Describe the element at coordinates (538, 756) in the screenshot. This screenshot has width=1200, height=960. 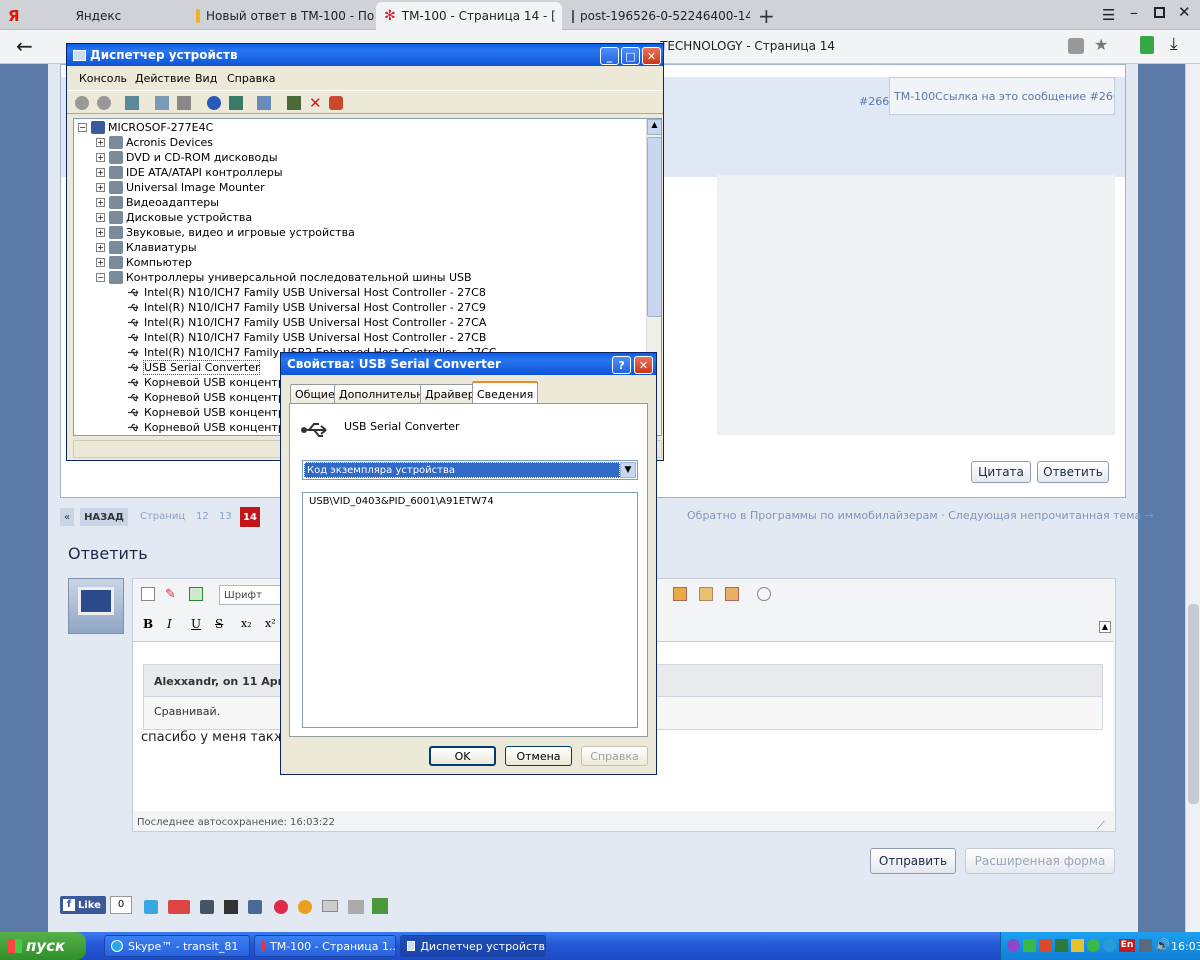
I see `cancel-button: Отмена` at that location.